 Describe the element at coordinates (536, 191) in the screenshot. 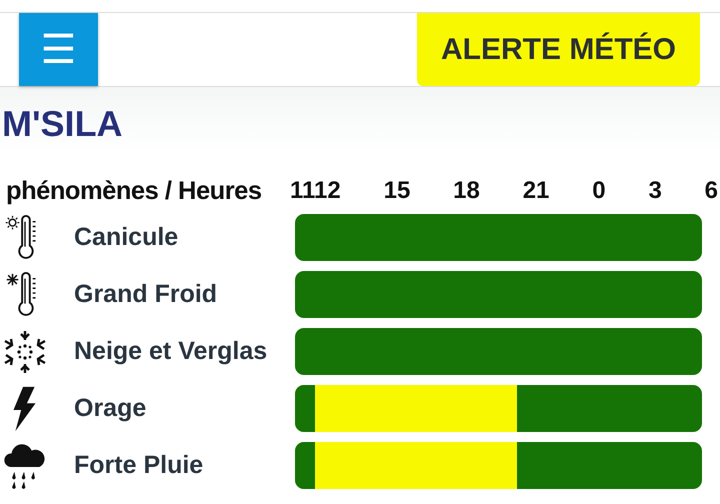

I see `hour-label: 21` at that location.